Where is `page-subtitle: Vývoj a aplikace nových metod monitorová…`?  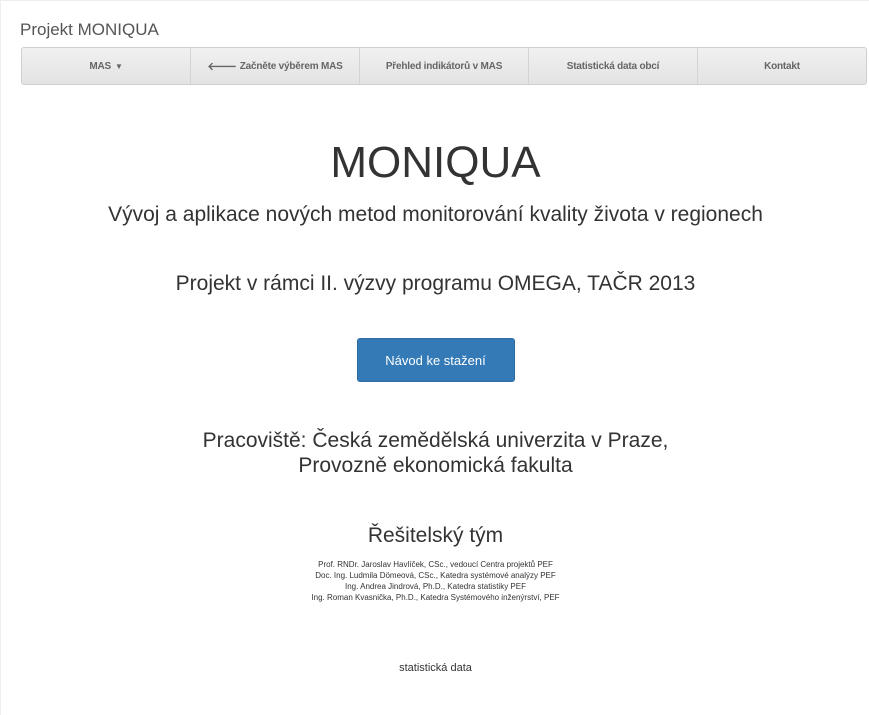
page-subtitle: Vývoj a aplikace nových metod monitorová… is located at coordinates (435, 214).